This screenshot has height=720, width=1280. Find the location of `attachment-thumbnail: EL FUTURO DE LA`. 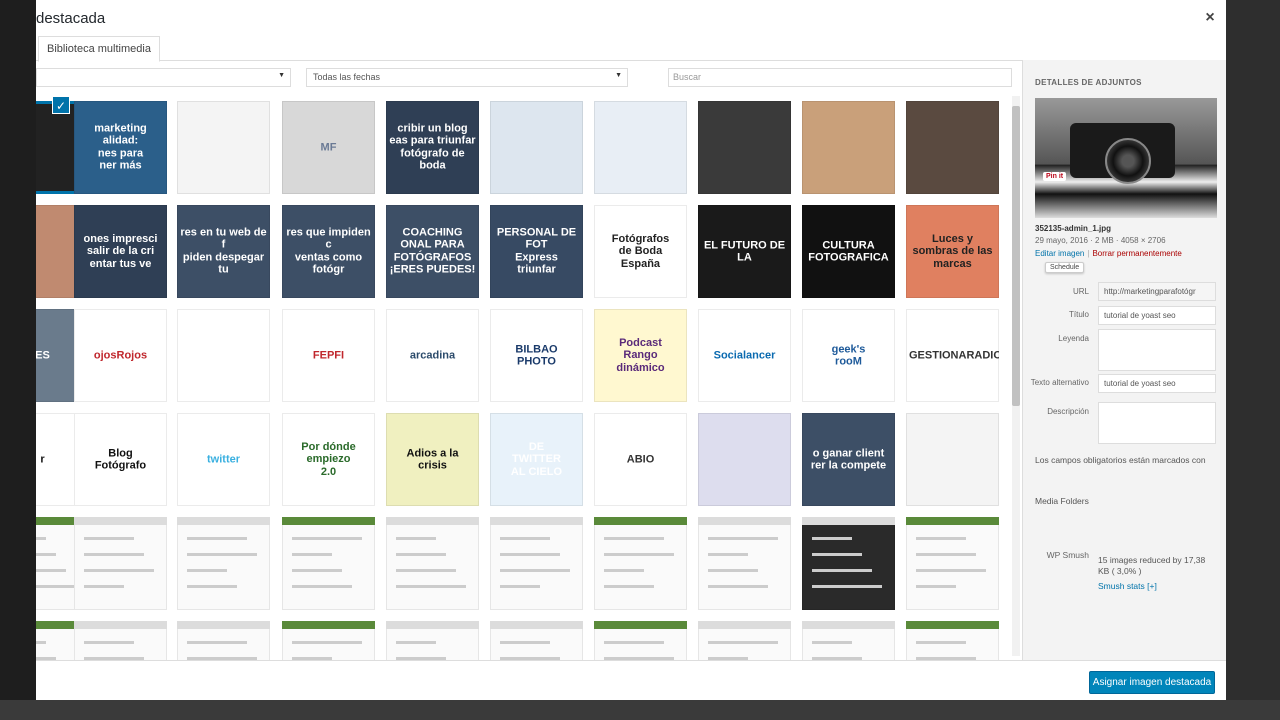

attachment-thumbnail: EL FUTURO DE LA is located at coordinates (744, 251).